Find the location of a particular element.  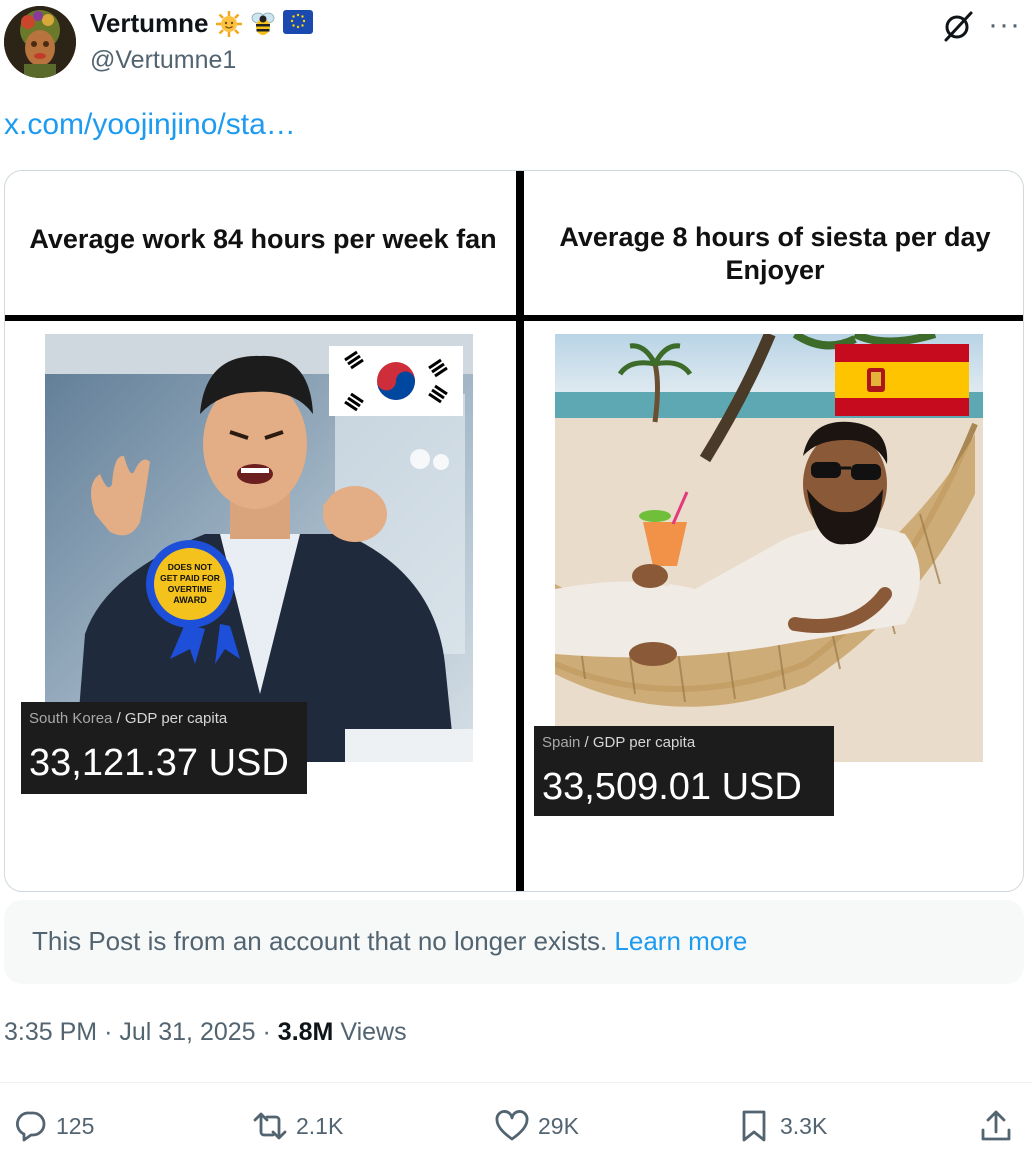

gdp-value: 33,509.01 USD is located at coordinates (672, 787).